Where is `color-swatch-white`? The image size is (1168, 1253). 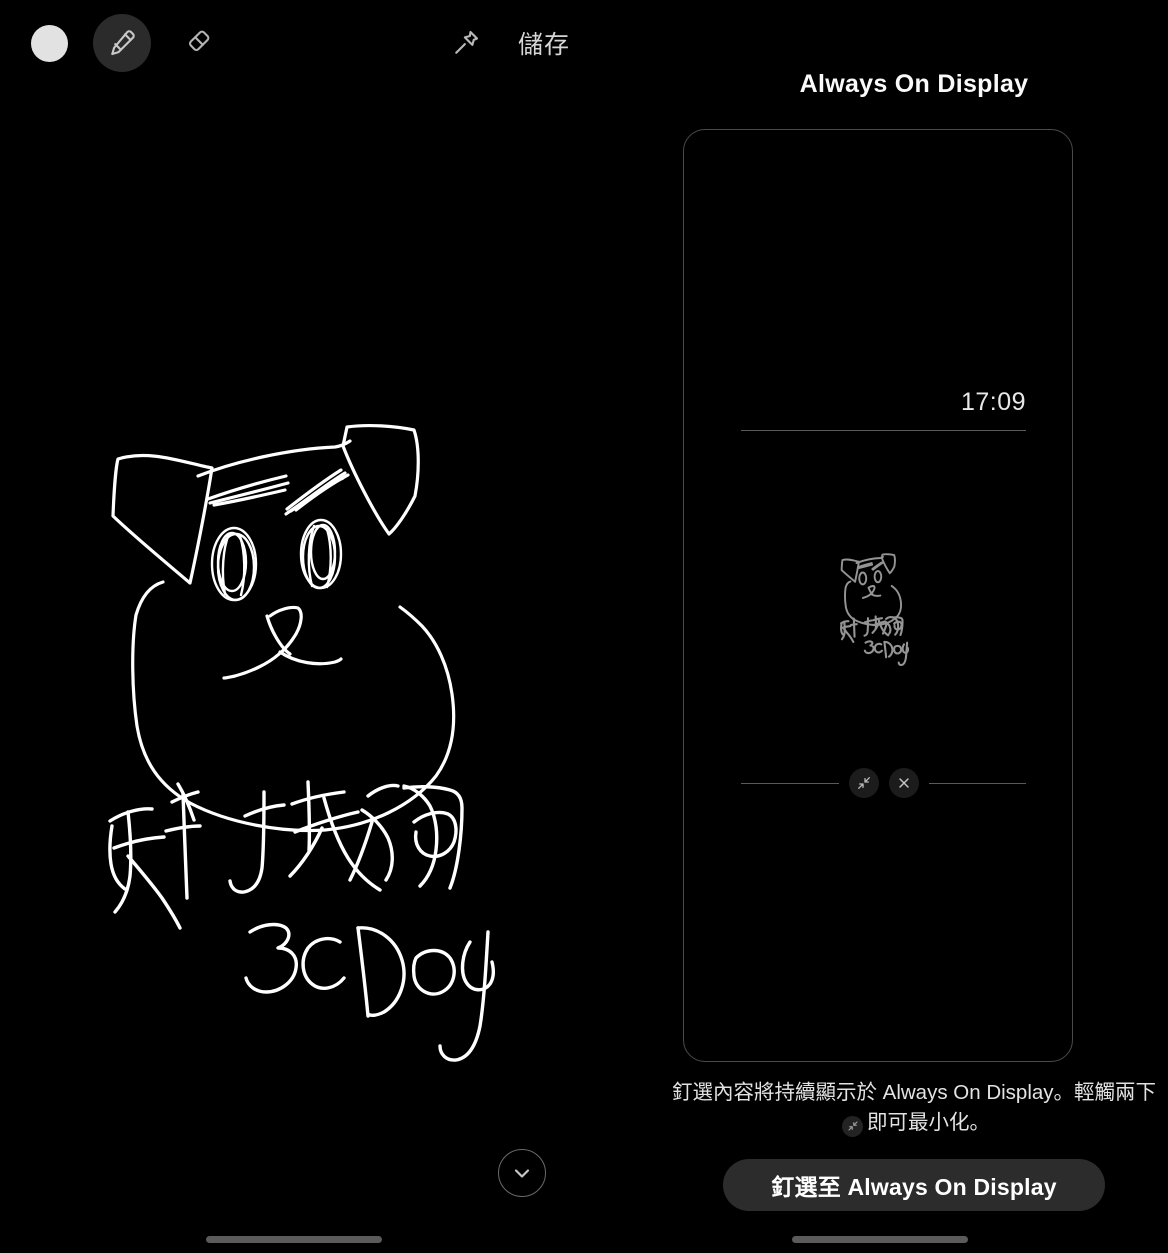
color-swatch-white is located at coordinates (49, 43).